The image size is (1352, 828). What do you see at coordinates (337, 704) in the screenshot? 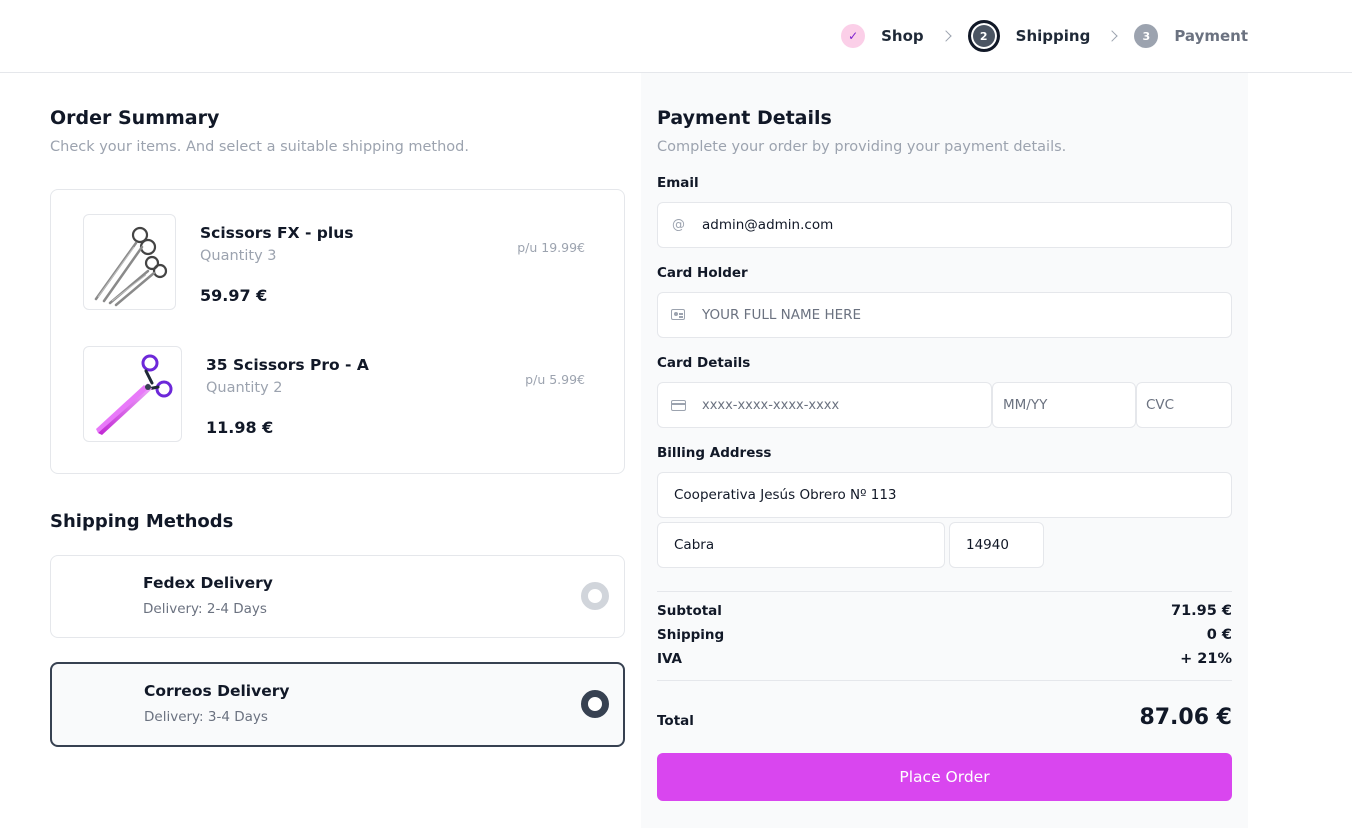
I see `shipping-option-correos: Correos Delivery Delivery: 3-4 Days` at bounding box center [337, 704].